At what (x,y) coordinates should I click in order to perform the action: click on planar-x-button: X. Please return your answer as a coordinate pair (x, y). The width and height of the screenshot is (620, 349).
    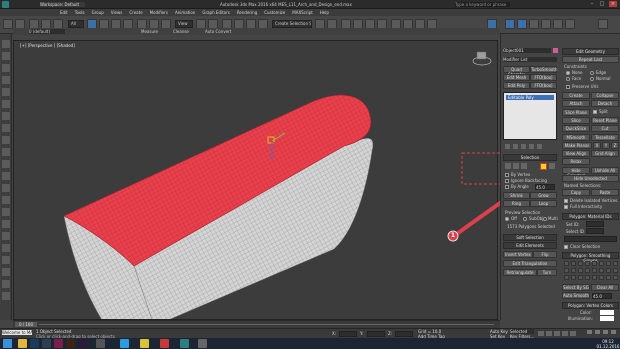
    Looking at the image, I should click on (597, 145).